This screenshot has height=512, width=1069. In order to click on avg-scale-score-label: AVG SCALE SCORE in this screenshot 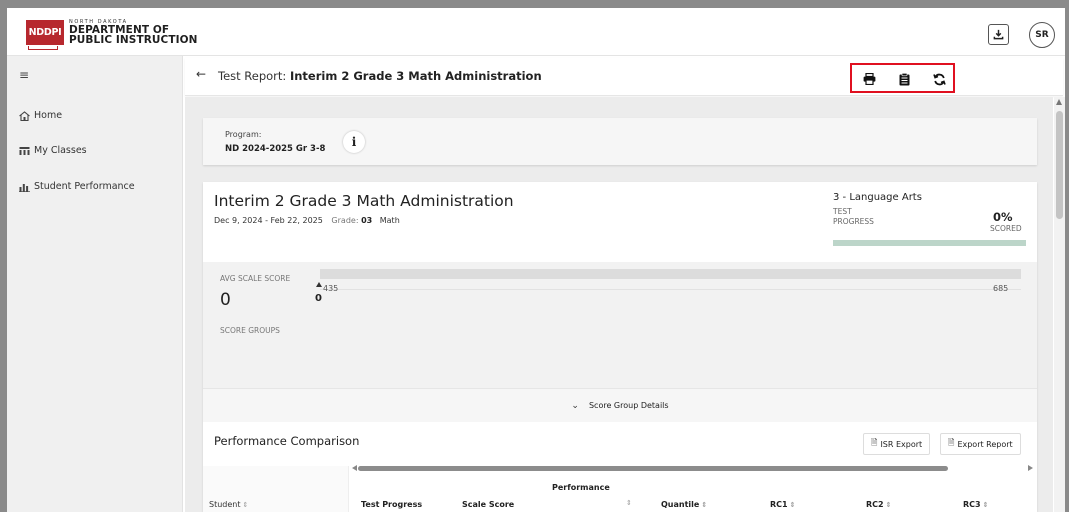, I will do `click(255, 278)`.